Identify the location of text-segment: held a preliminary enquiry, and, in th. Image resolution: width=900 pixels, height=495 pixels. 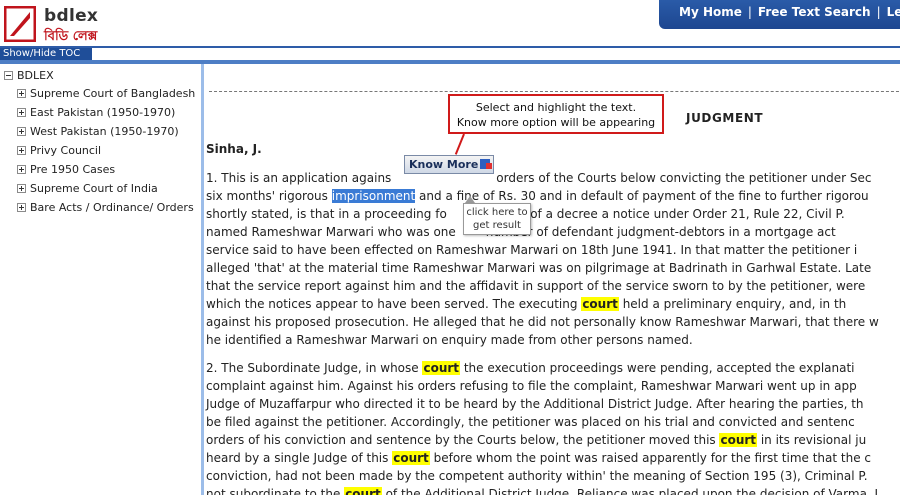
(732, 304).